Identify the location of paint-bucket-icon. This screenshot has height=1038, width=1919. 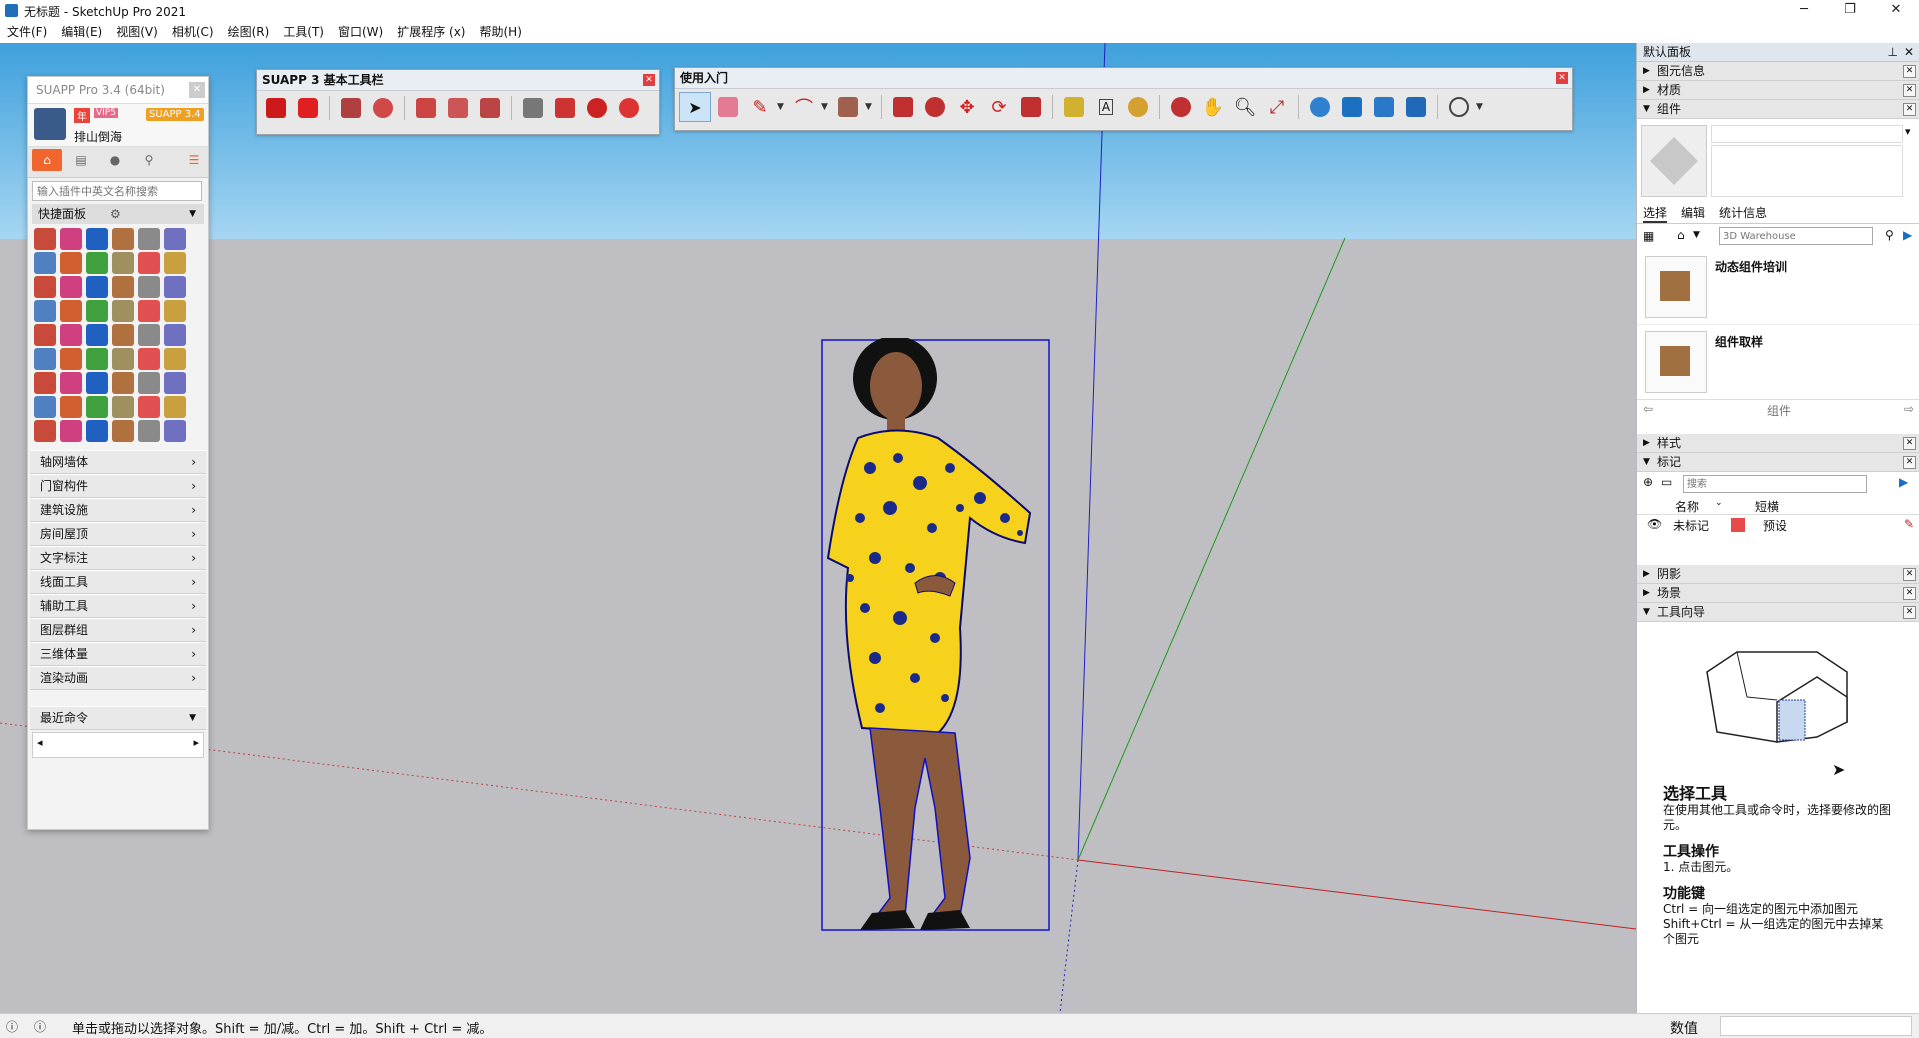
(1138, 107).